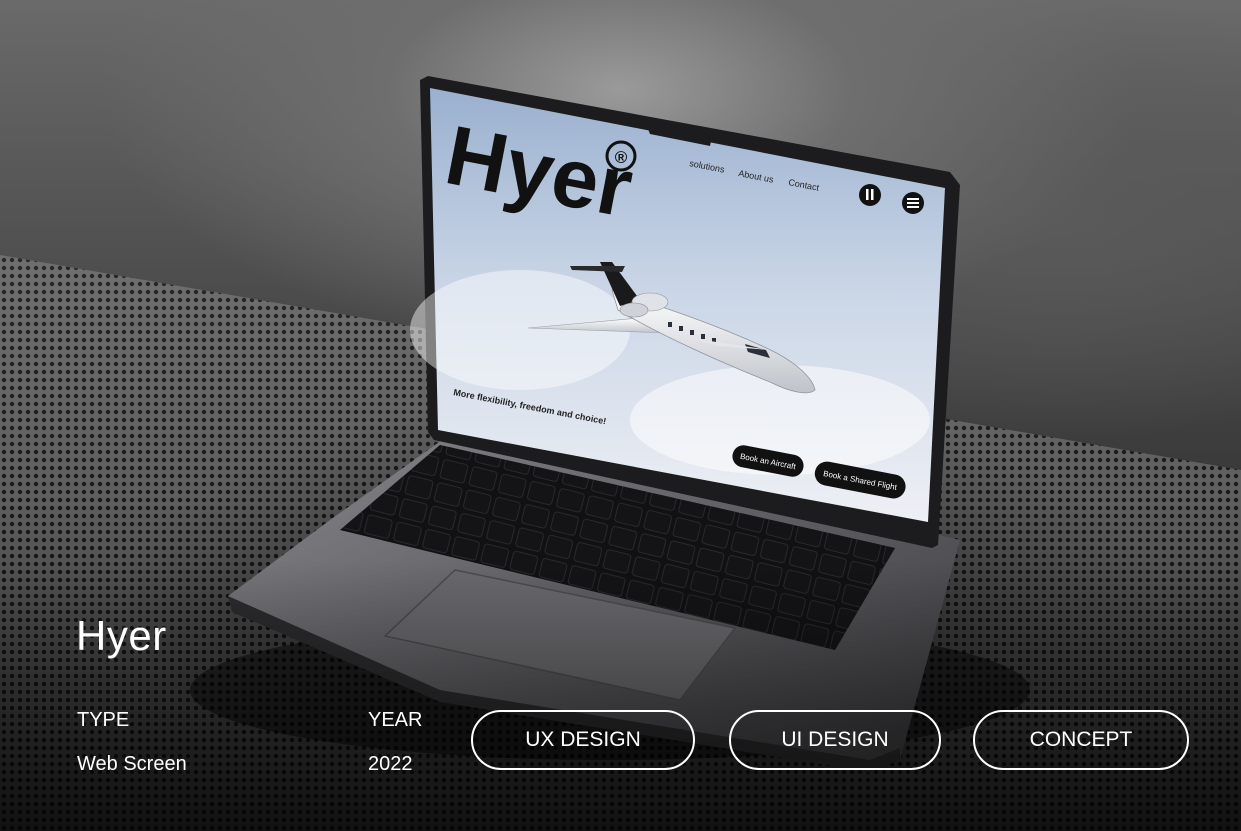  I want to click on project-title: Hyer, so click(121, 635).